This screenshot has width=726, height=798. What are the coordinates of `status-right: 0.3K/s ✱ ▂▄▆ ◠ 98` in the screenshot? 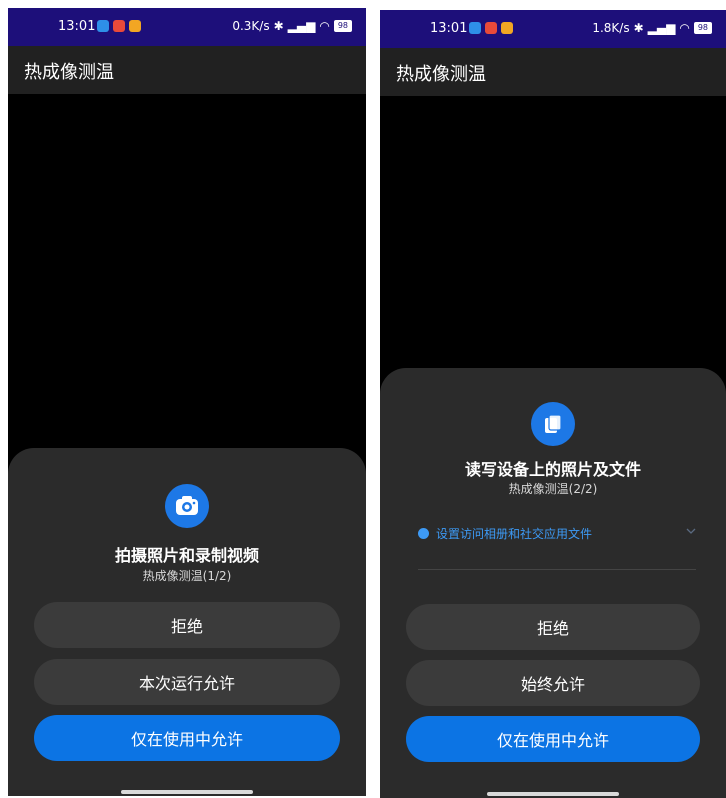 It's located at (292, 26).